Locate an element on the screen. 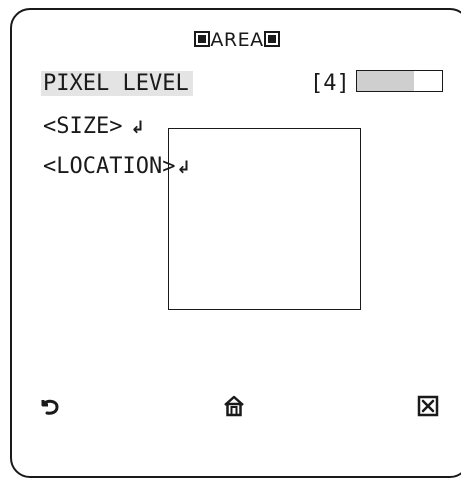 The width and height of the screenshot is (461, 478). pixel-level-row: PIXEL LEVEL is located at coordinates (117, 84).